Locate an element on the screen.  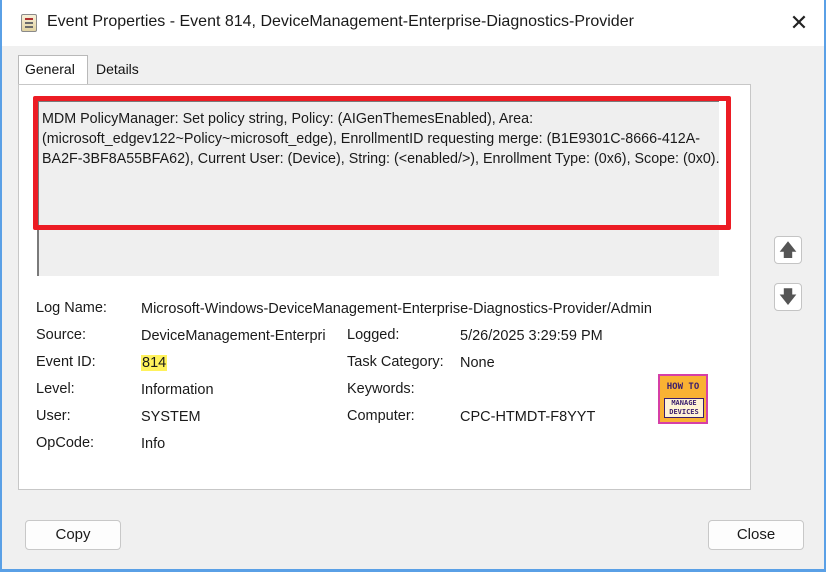
computer-value: CPC-HTMDT-F8YYT is located at coordinates (528, 417).